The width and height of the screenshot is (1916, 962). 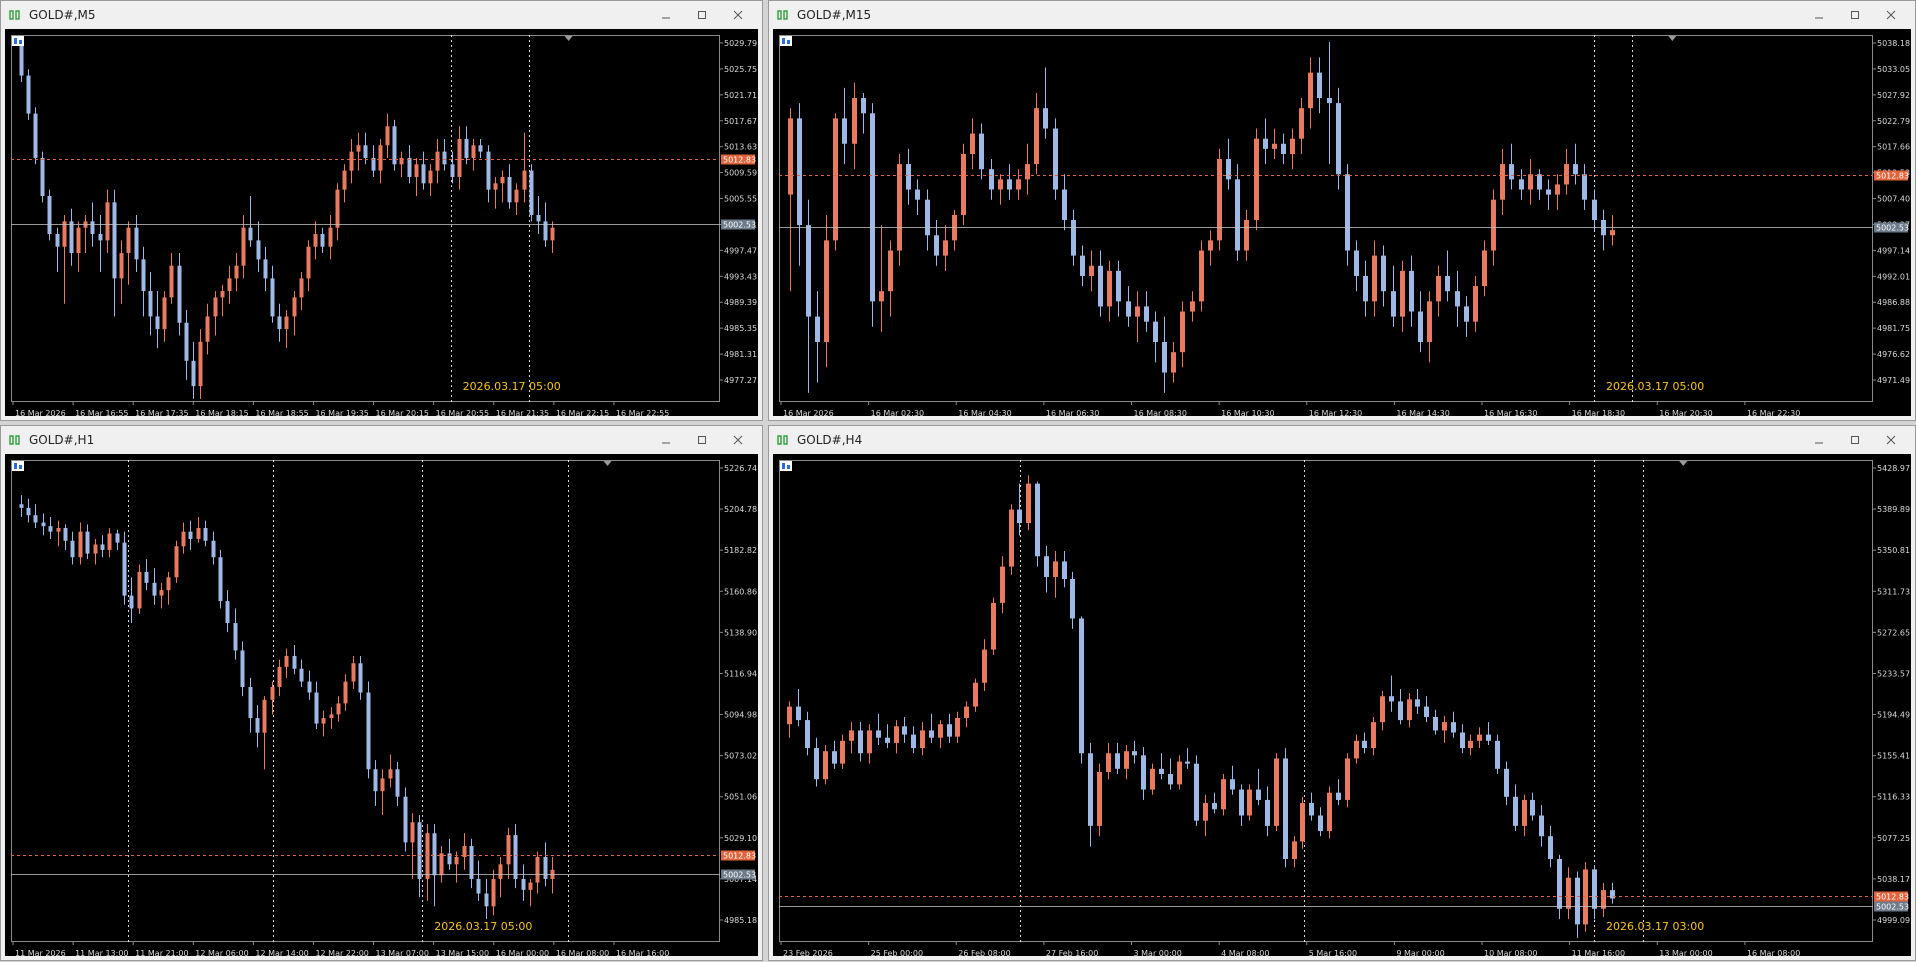 I want to click on price-label: 5051.06, so click(x=740, y=797).